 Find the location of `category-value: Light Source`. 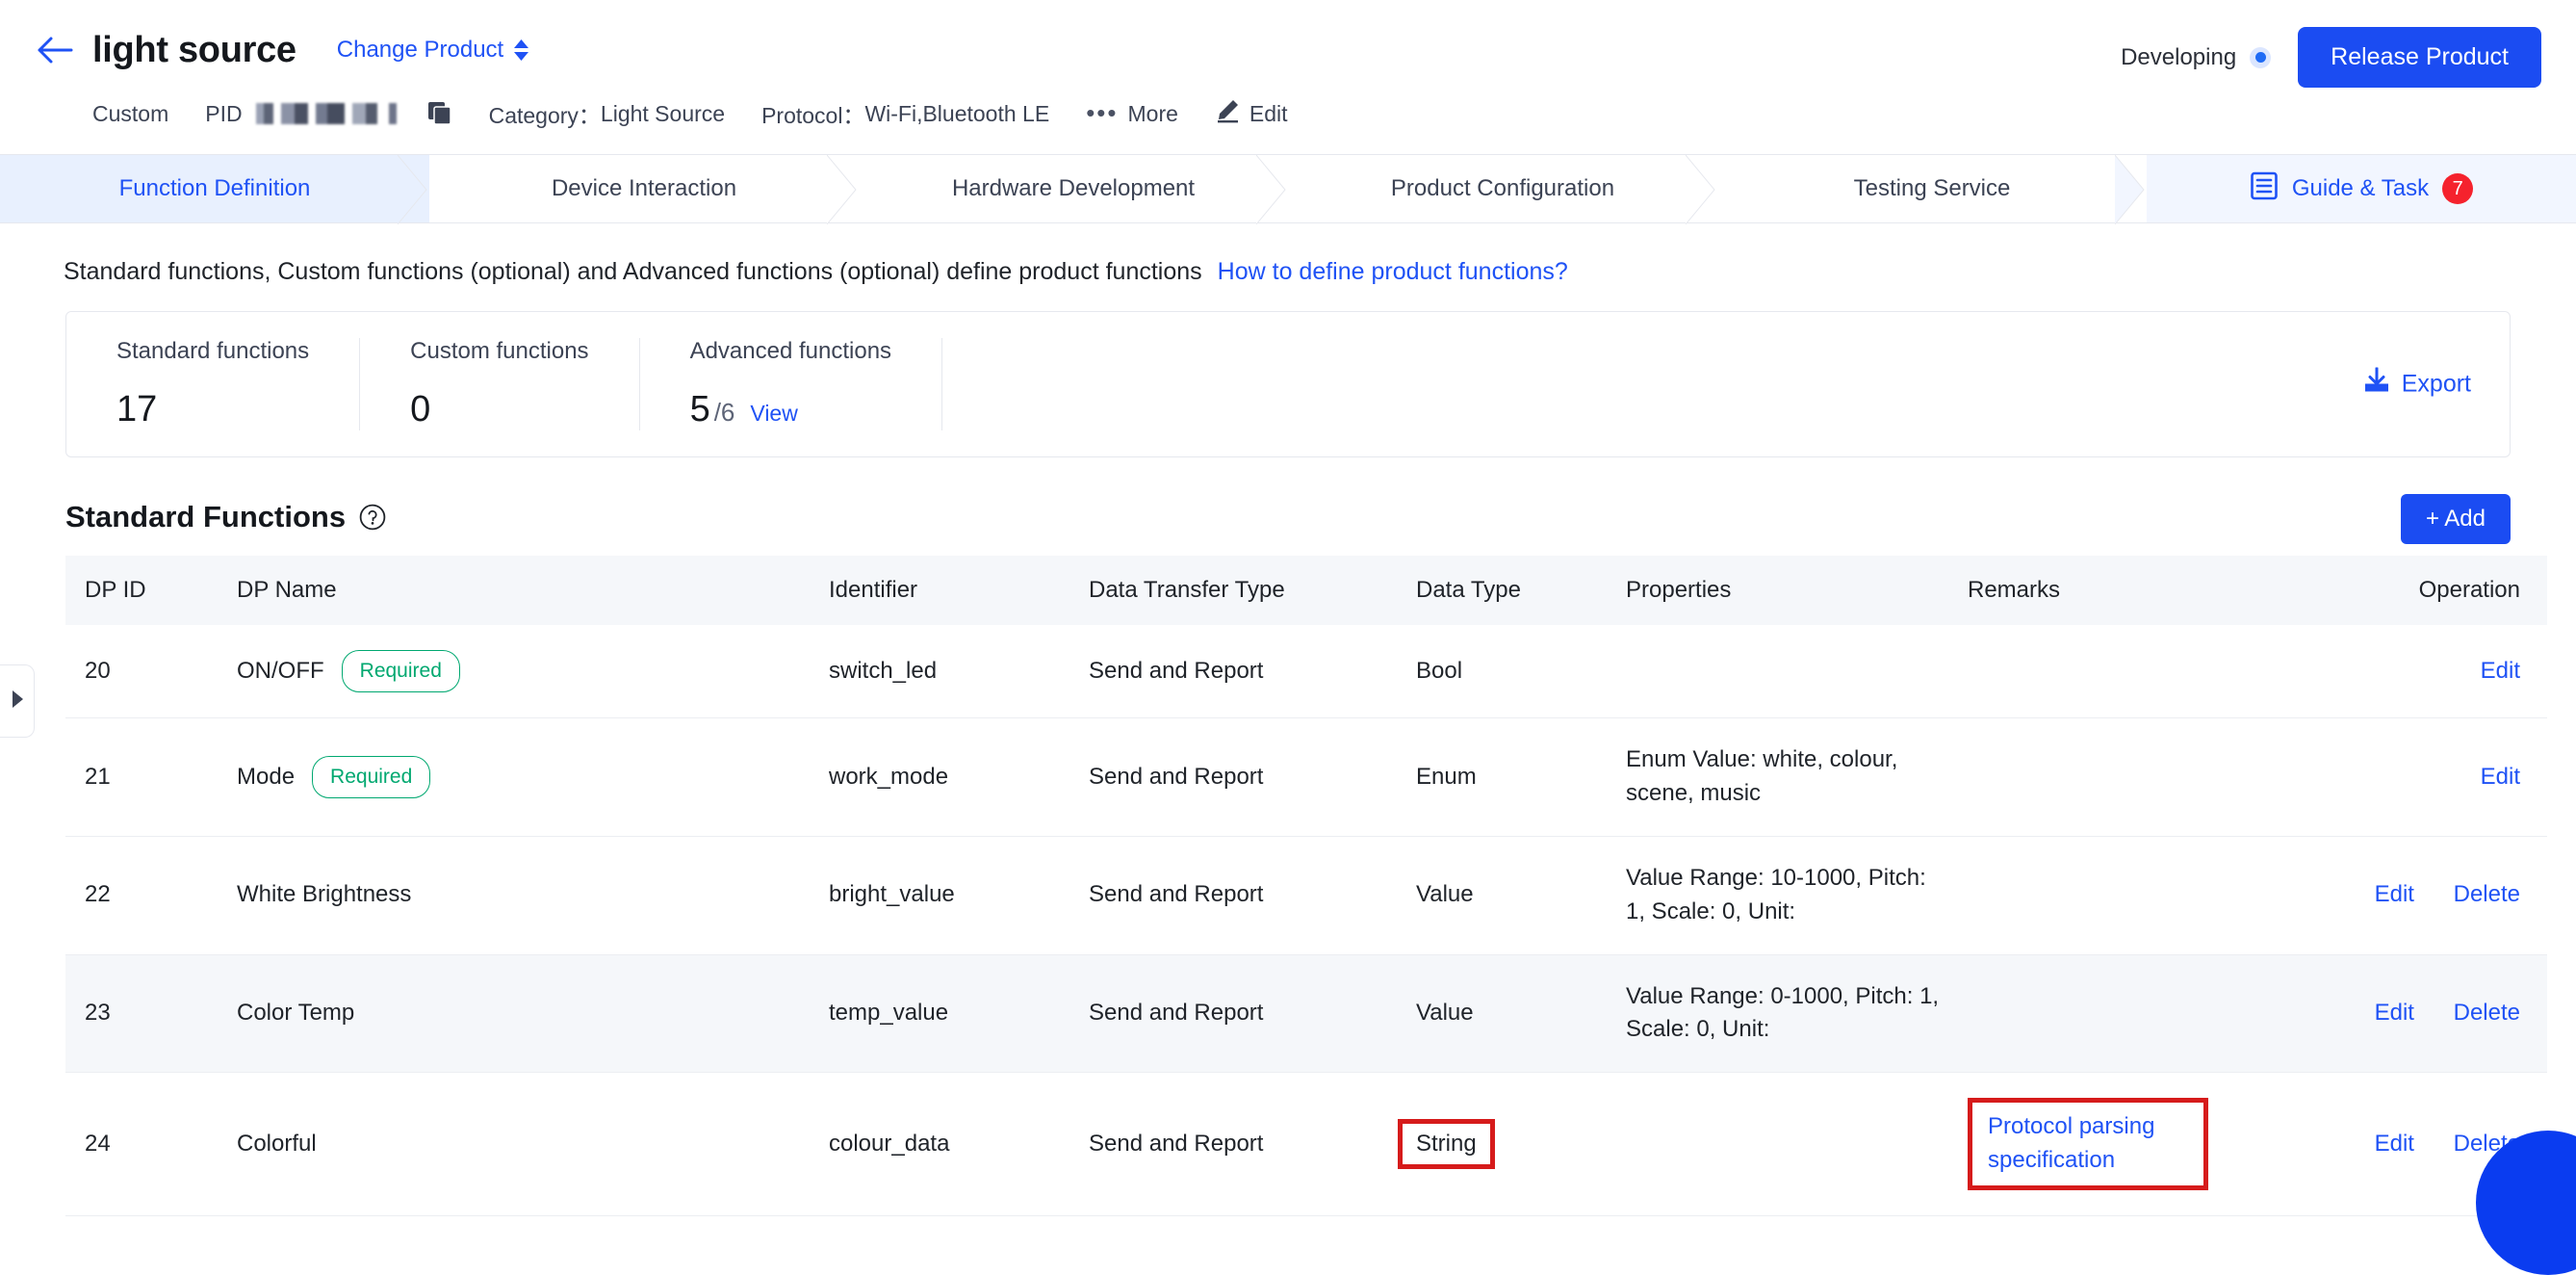

category-value: Light Source is located at coordinates (663, 114).